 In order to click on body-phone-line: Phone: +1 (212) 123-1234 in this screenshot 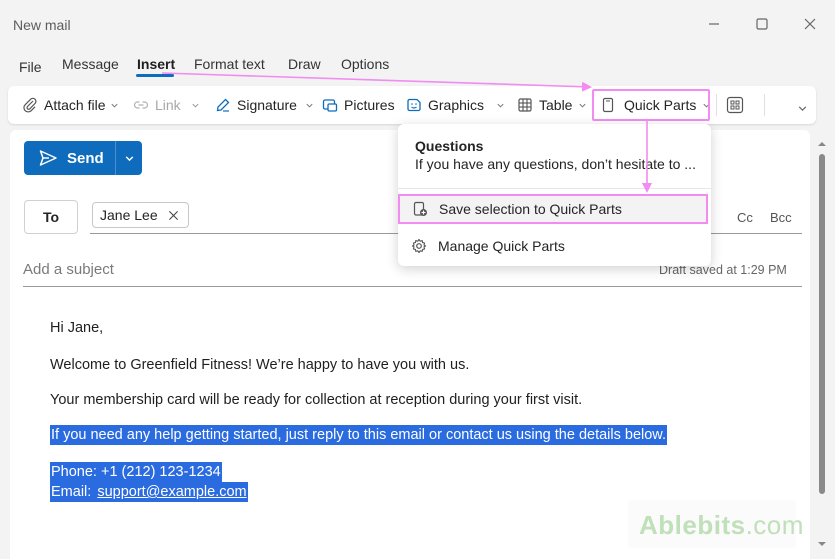, I will do `click(136, 472)`.